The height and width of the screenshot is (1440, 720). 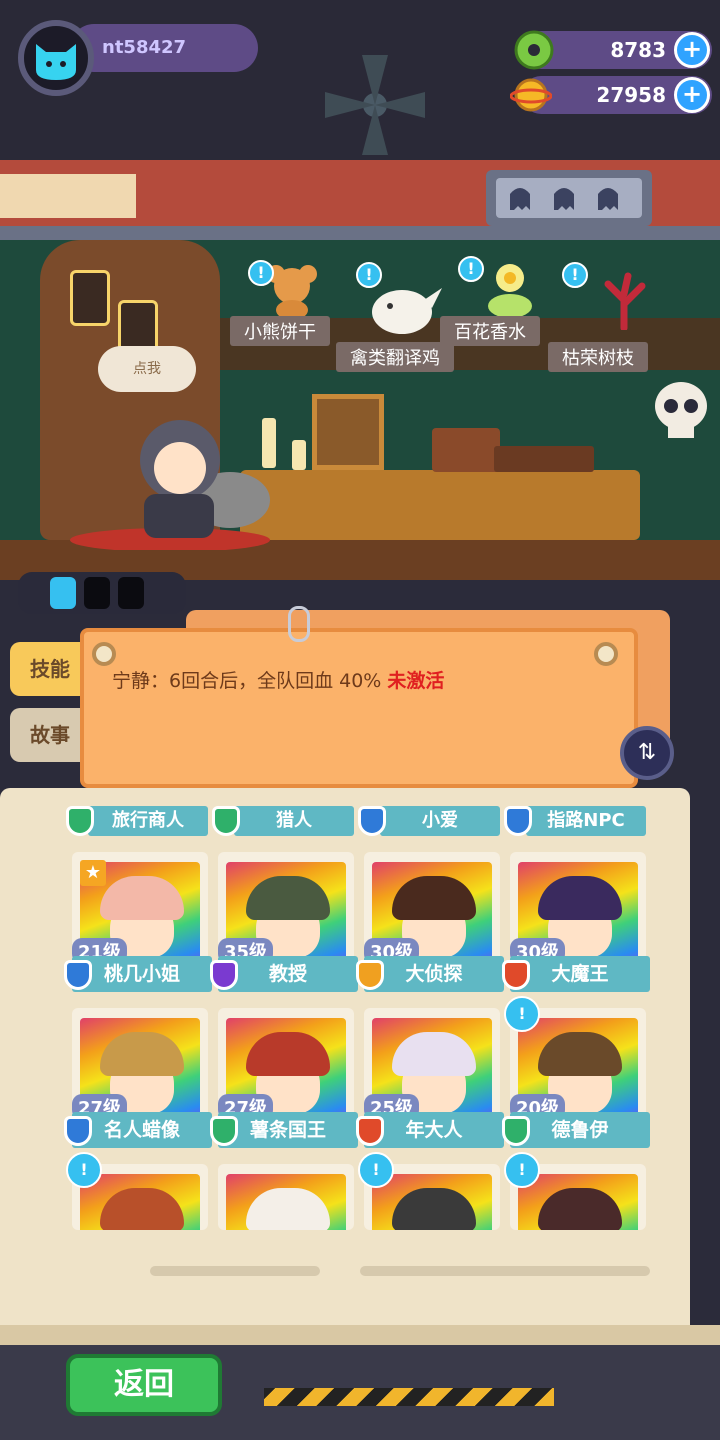 I want to click on character-name: 桃几小姐, so click(x=142, y=974).